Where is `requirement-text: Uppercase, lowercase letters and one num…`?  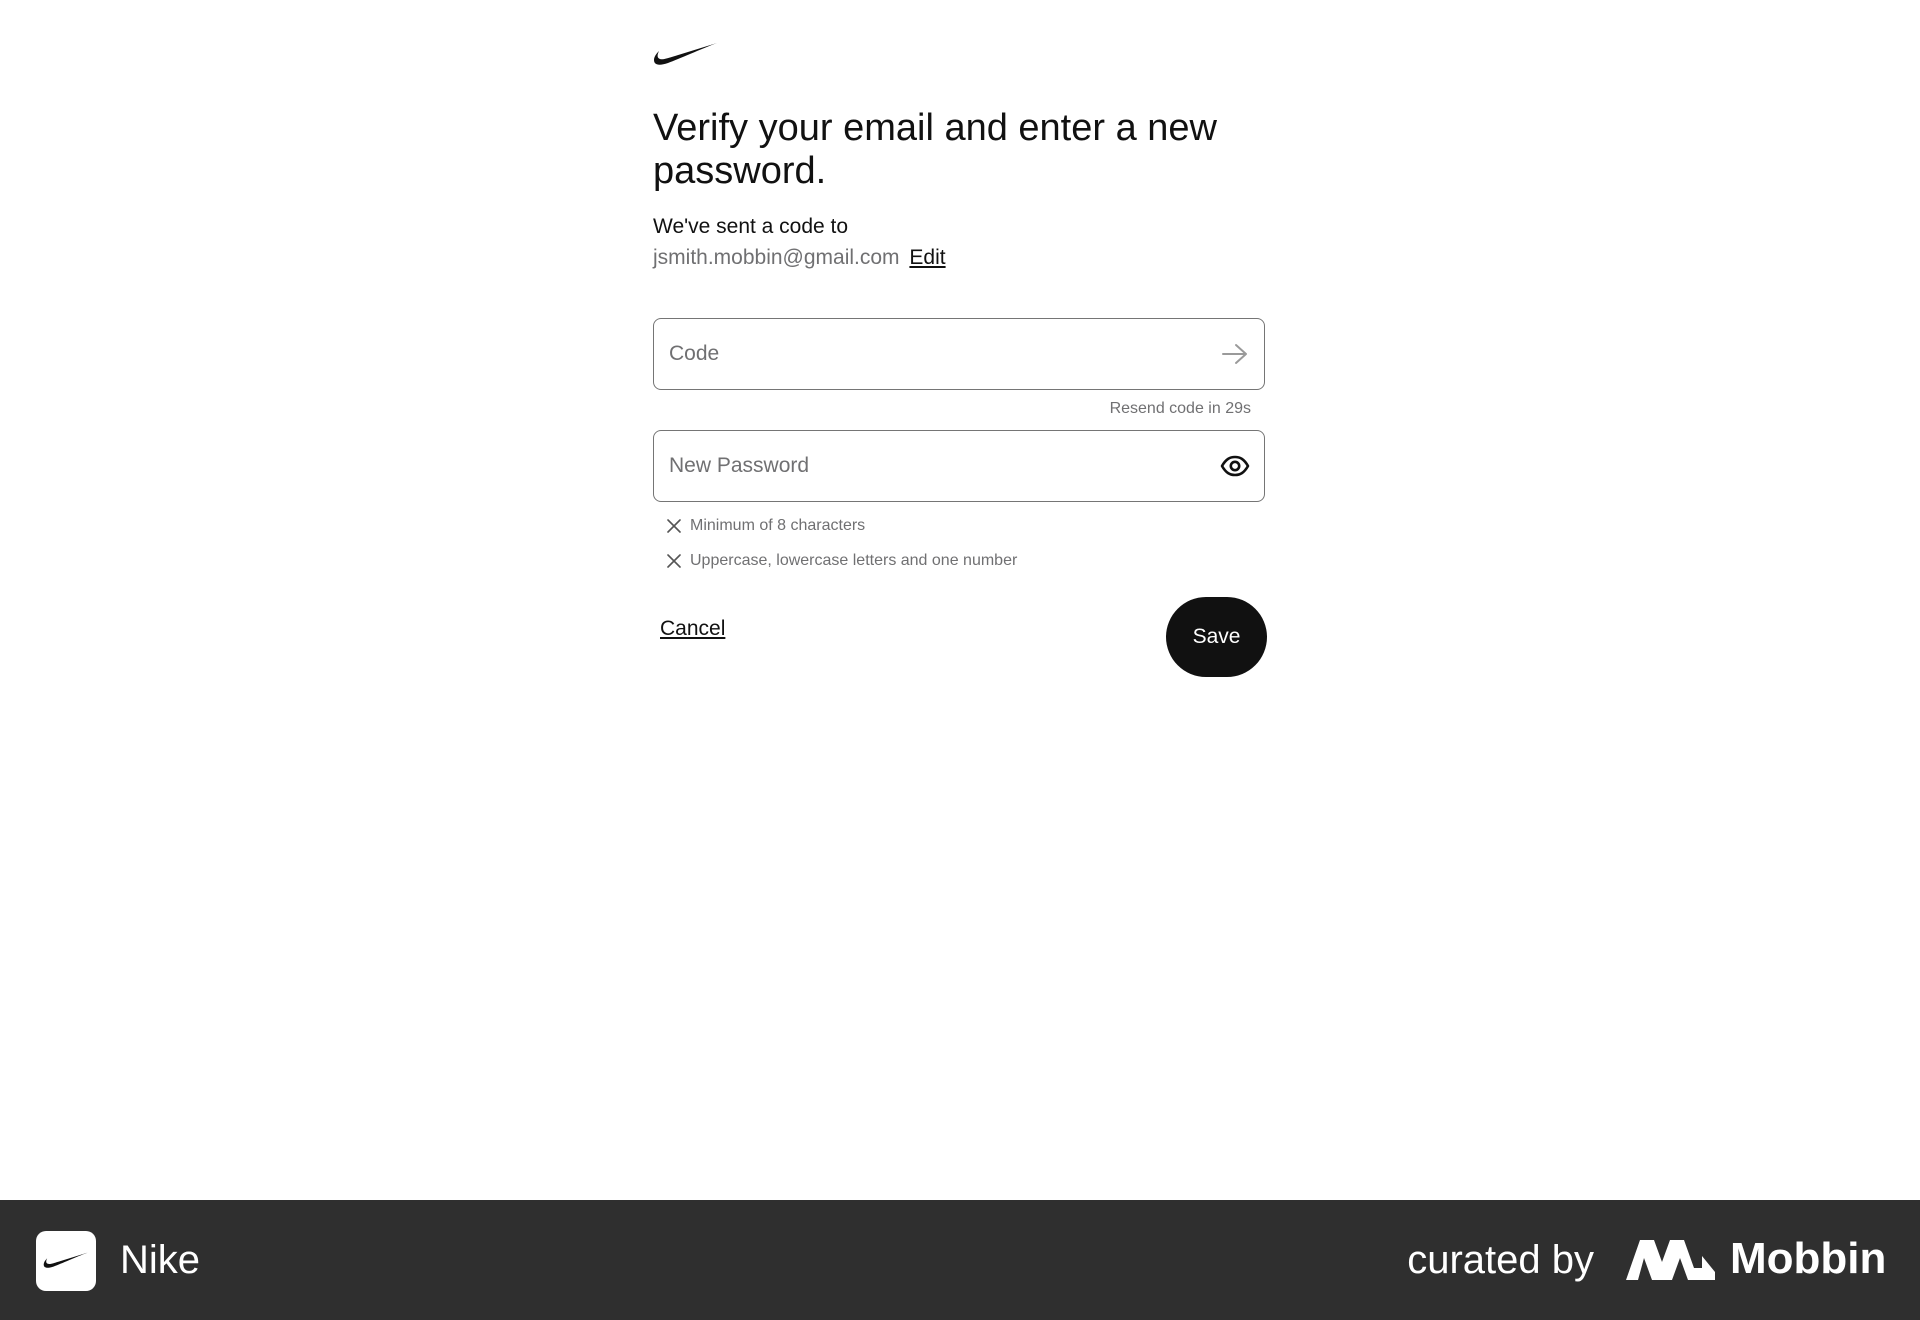
requirement-text: Uppercase, lowercase letters and one num… is located at coordinates (854, 560).